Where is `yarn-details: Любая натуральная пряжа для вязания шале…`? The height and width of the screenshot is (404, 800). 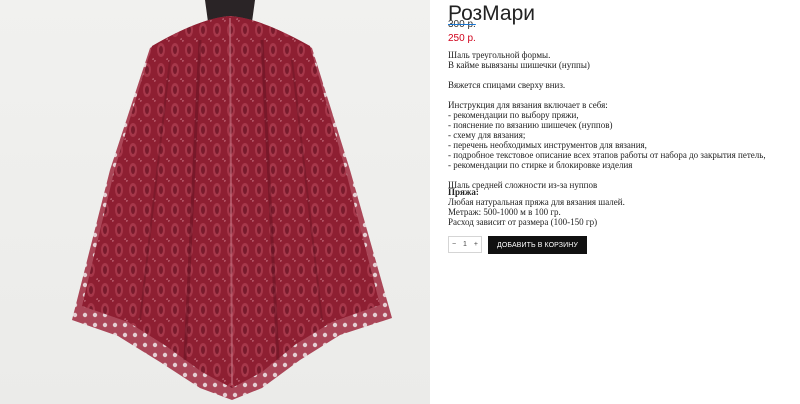
yarn-details: Любая натуральная пряжа для вязания шале… is located at coordinates (620, 212).